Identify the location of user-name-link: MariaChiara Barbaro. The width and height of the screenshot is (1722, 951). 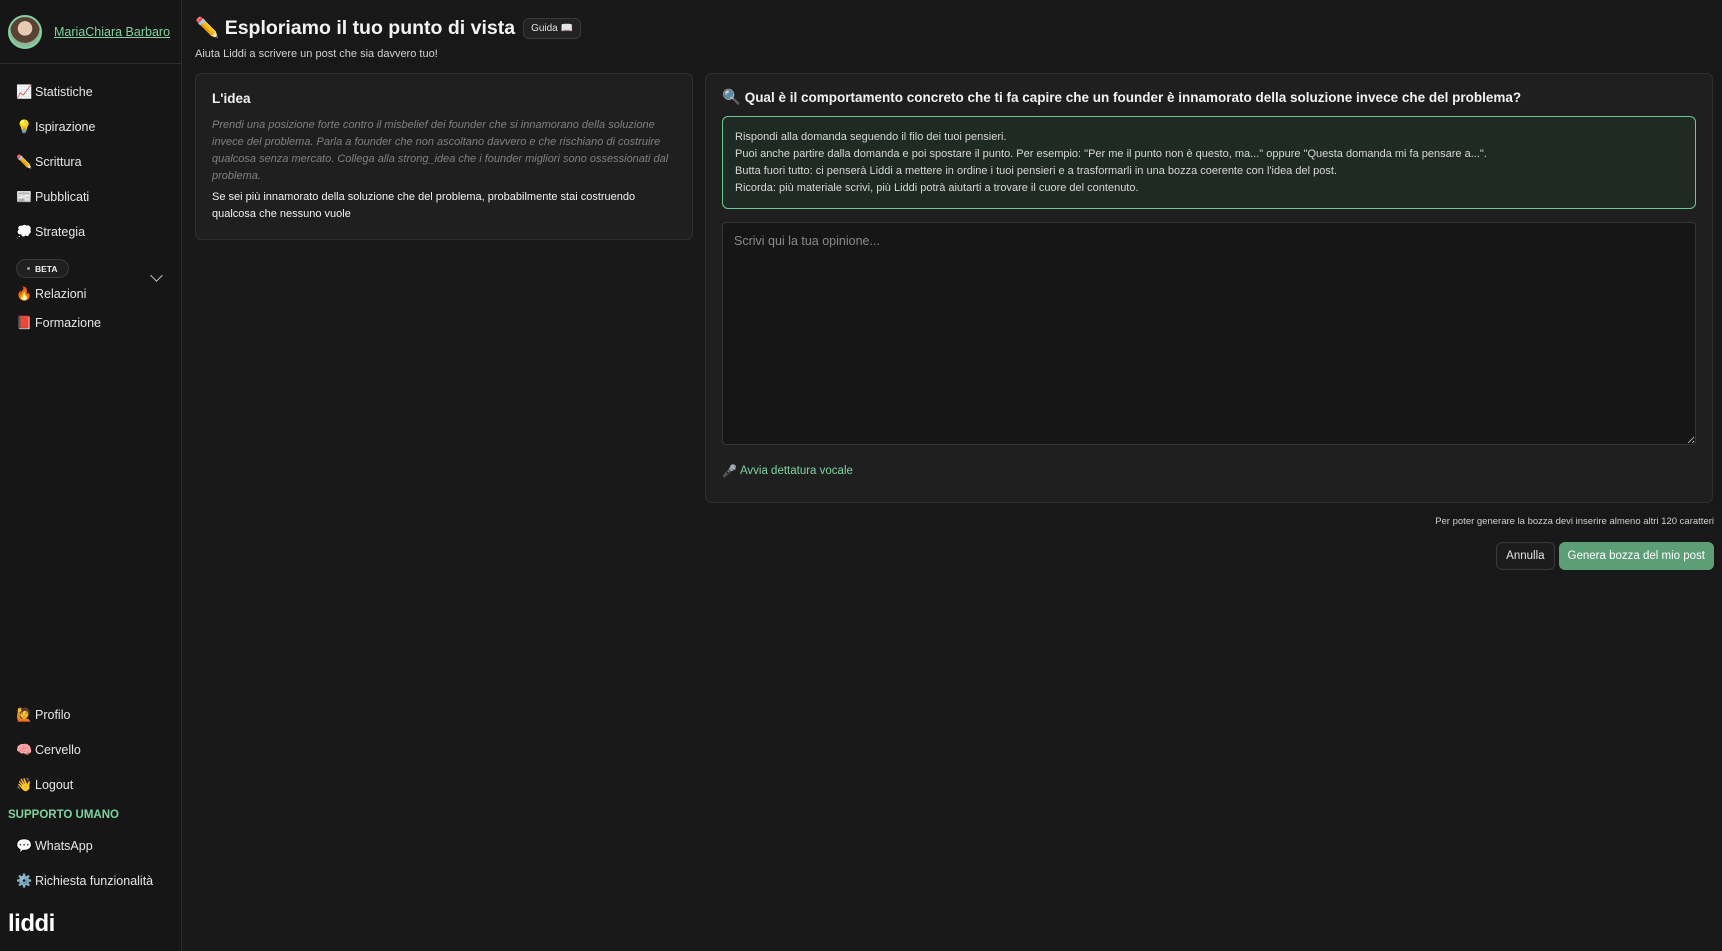
(112, 32).